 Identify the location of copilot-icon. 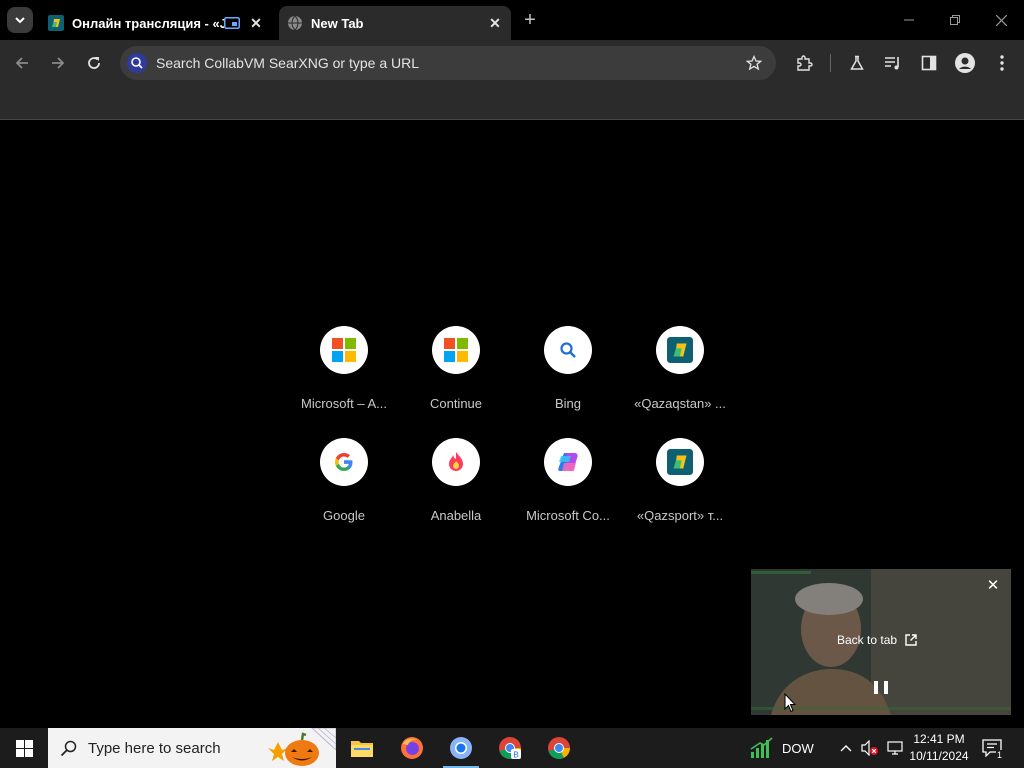
(568, 462).